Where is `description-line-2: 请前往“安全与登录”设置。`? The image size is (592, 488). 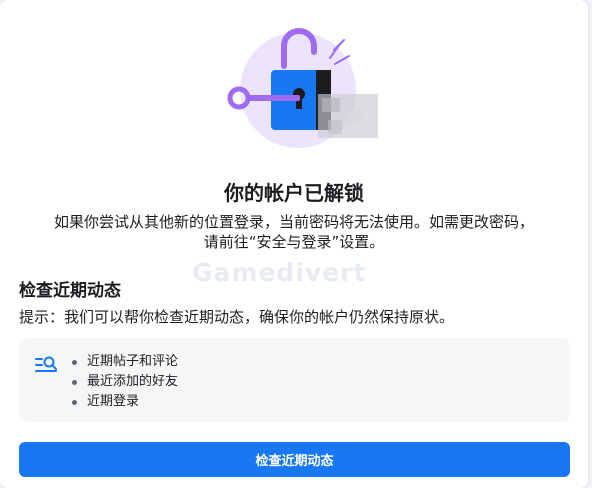 description-line-2: 请前往“安全与登录”设置。 is located at coordinates (294, 242).